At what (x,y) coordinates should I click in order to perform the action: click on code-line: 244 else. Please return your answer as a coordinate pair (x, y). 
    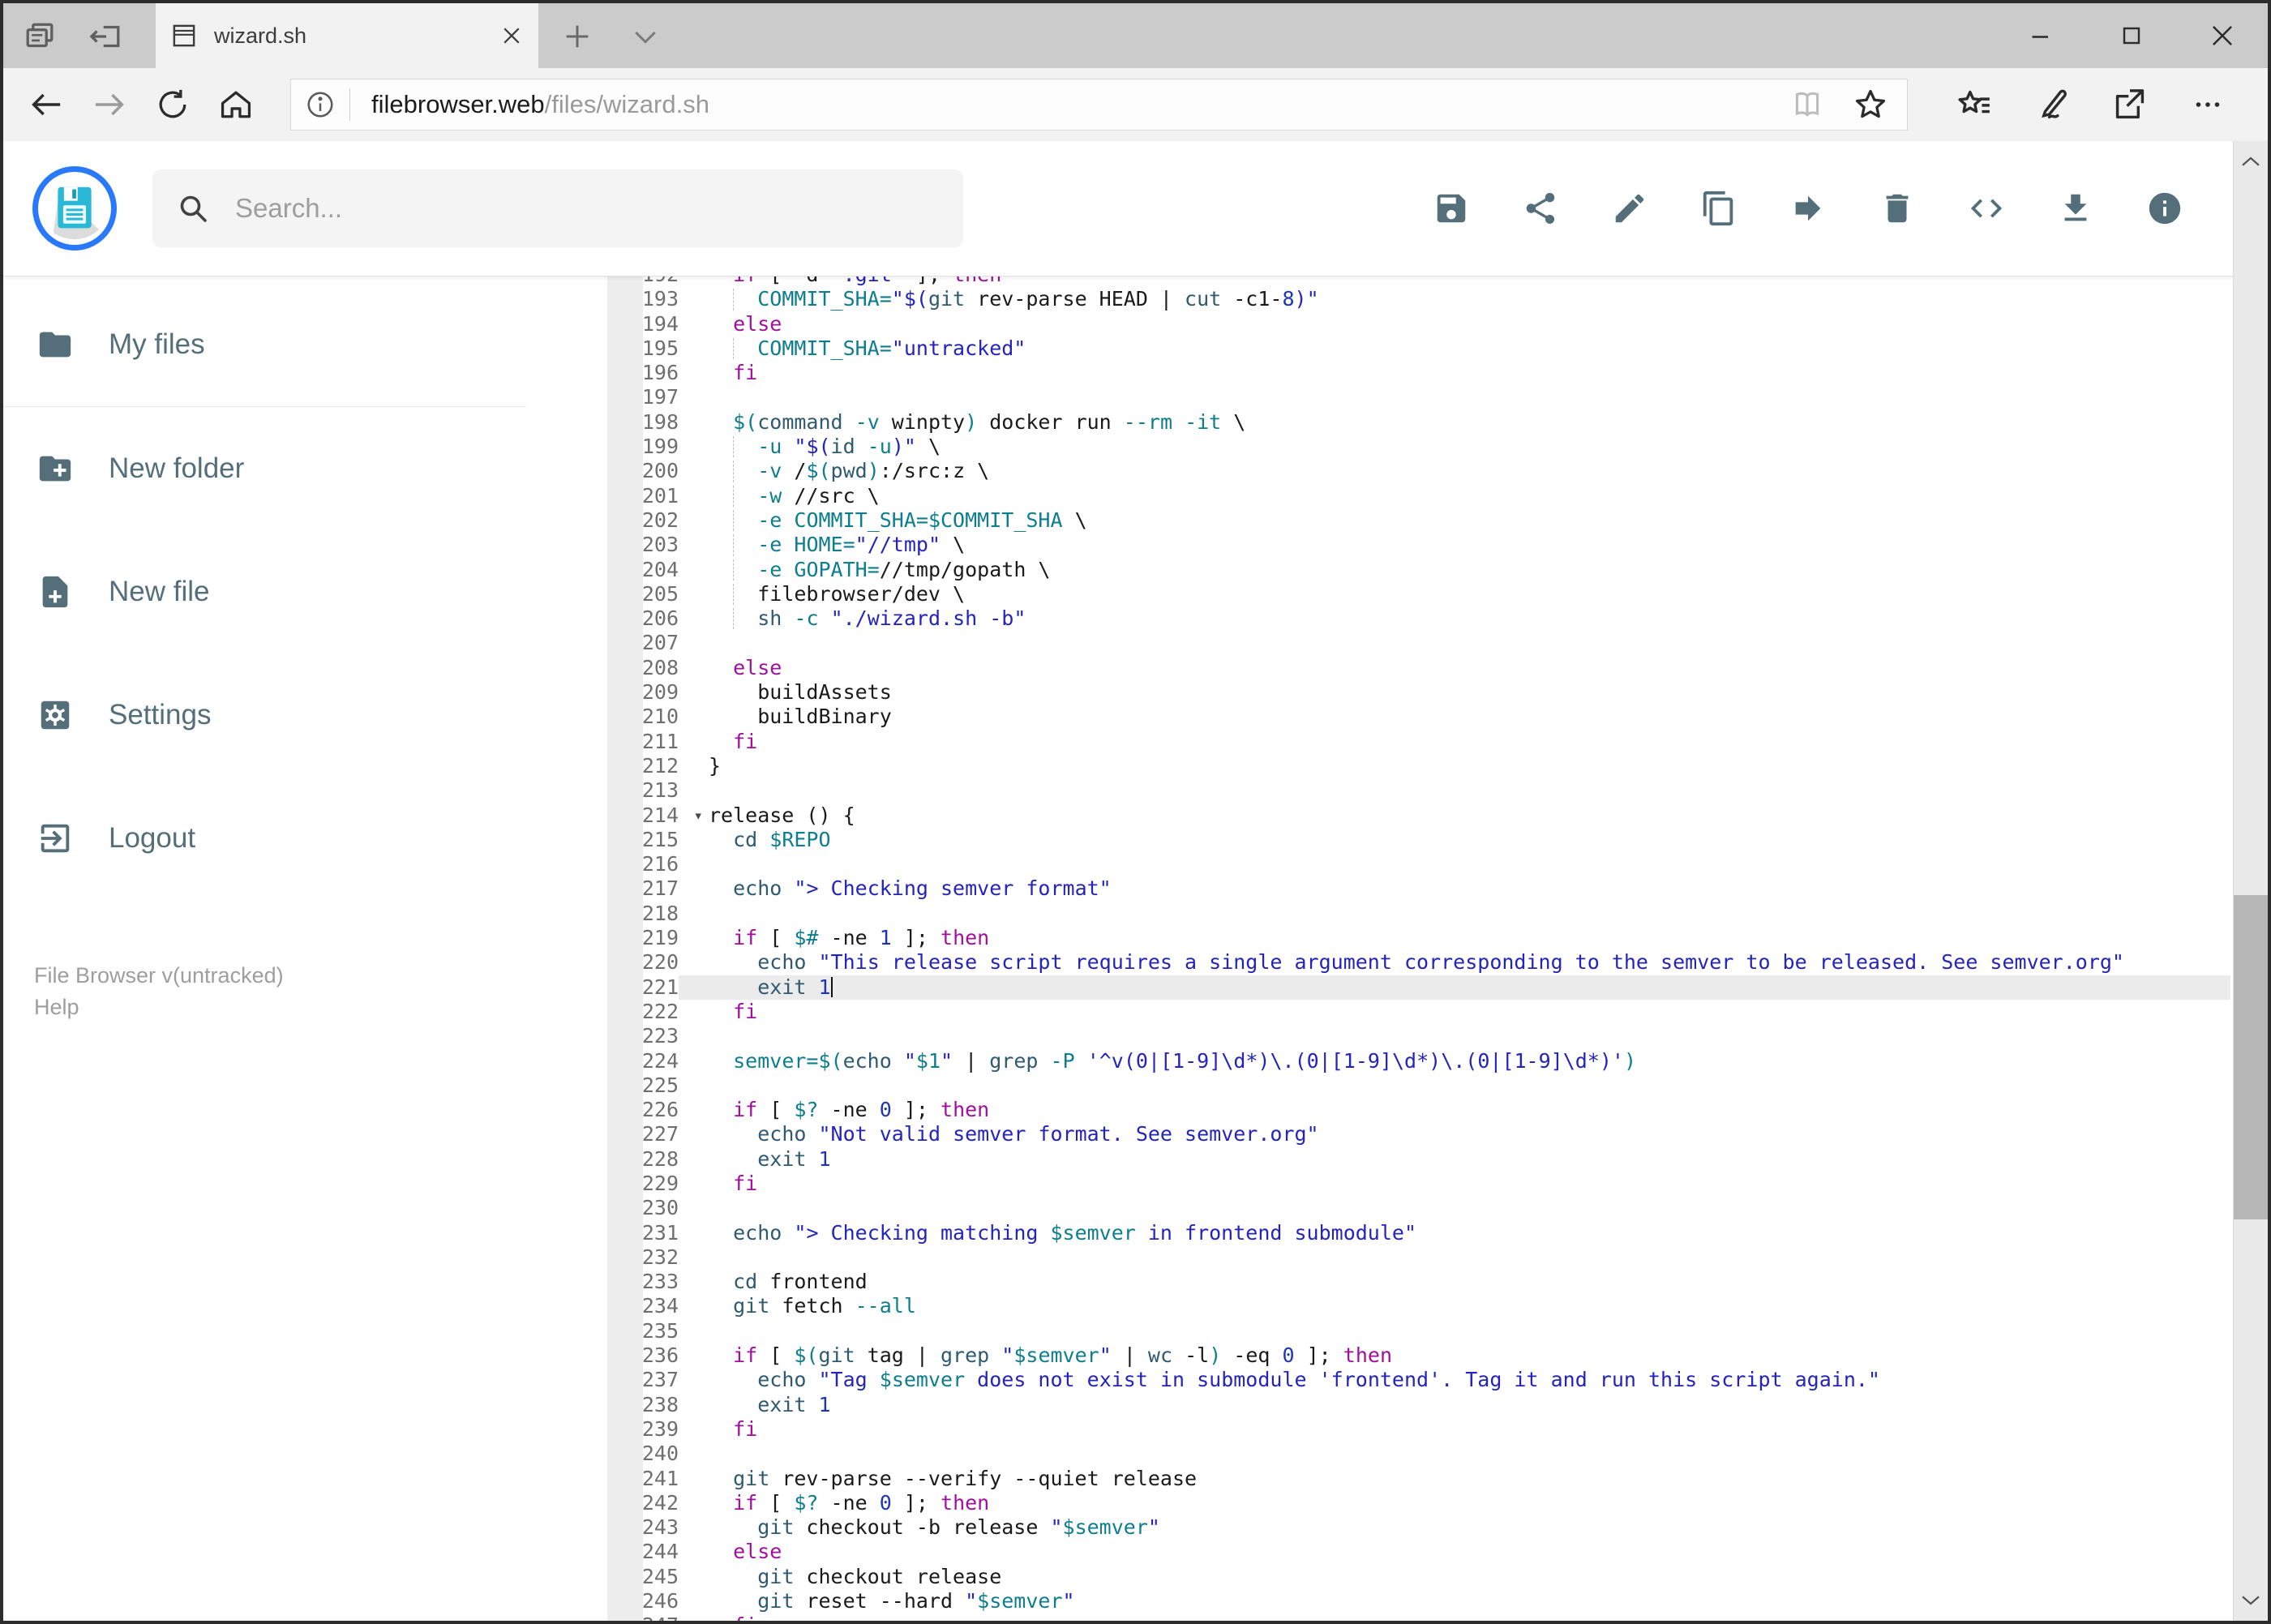
    Looking at the image, I should click on (1419, 1552).